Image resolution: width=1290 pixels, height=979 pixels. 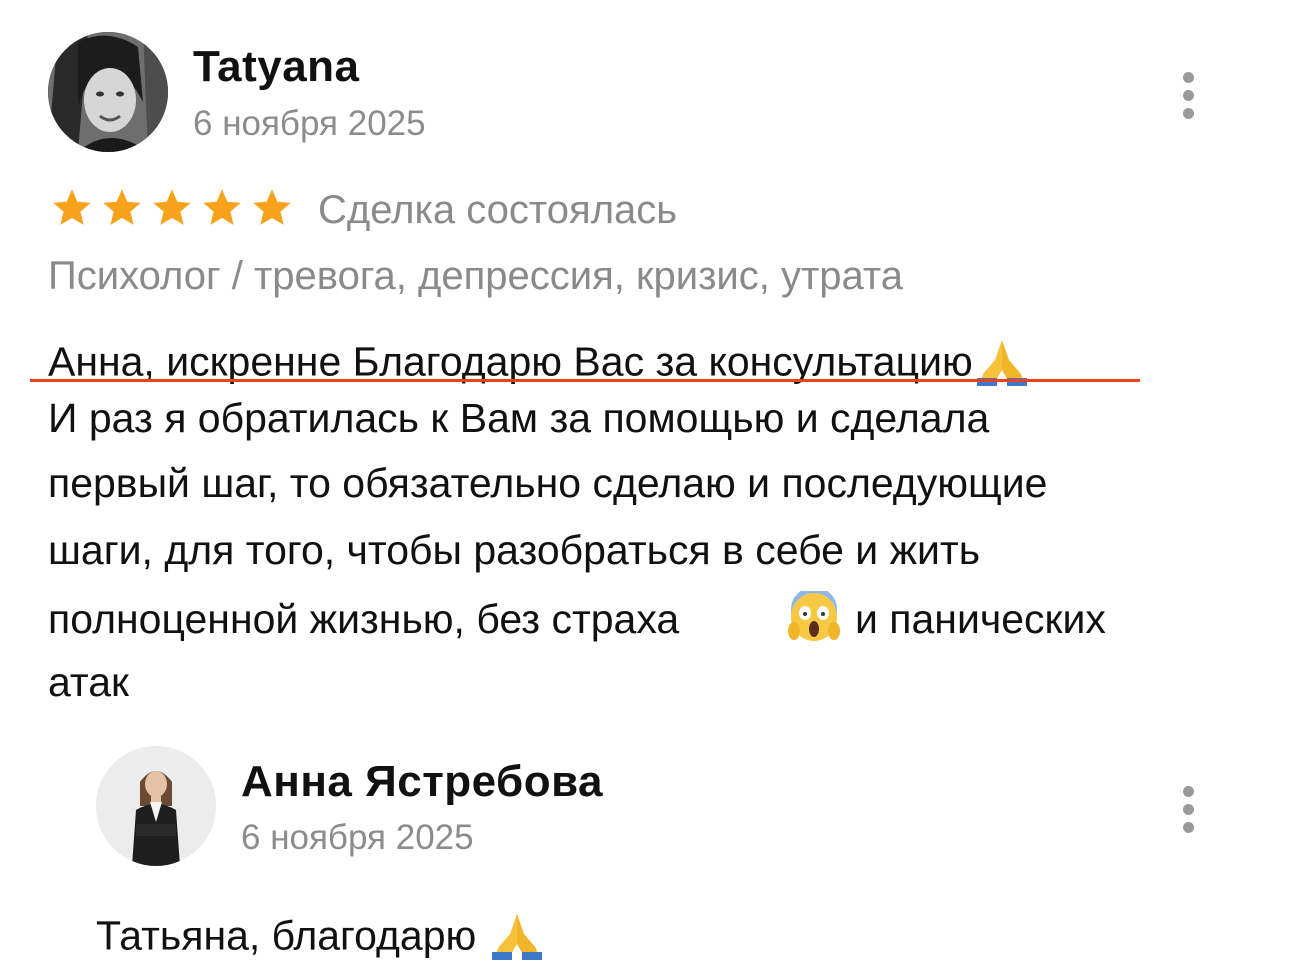 What do you see at coordinates (980, 619) in the screenshot?
I see `review-line: и панических` at bounding box center [980, 619].